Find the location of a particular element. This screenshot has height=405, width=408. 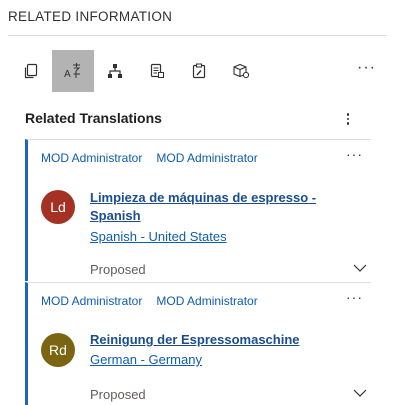

tasks-tab-button is located at coordinates (199, 71).